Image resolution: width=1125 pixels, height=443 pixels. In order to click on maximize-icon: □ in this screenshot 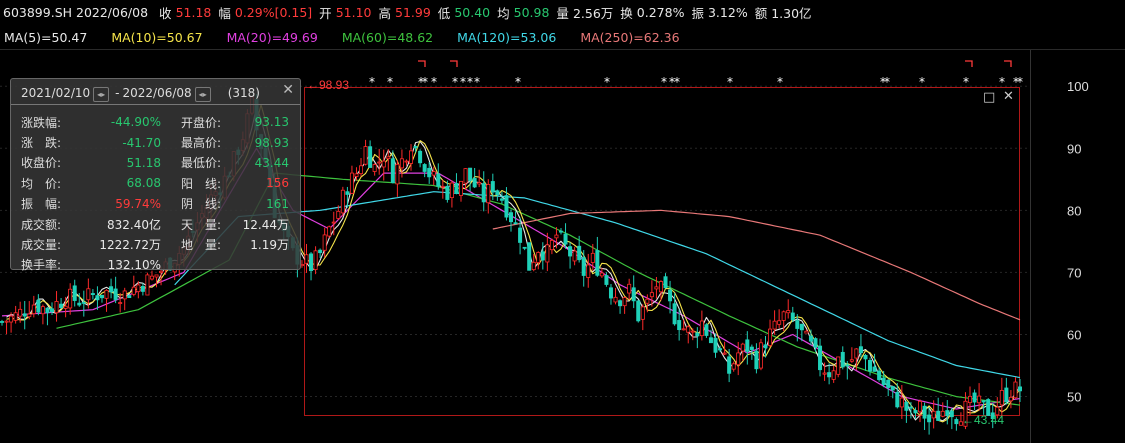, I will do `click(989, 97)`.